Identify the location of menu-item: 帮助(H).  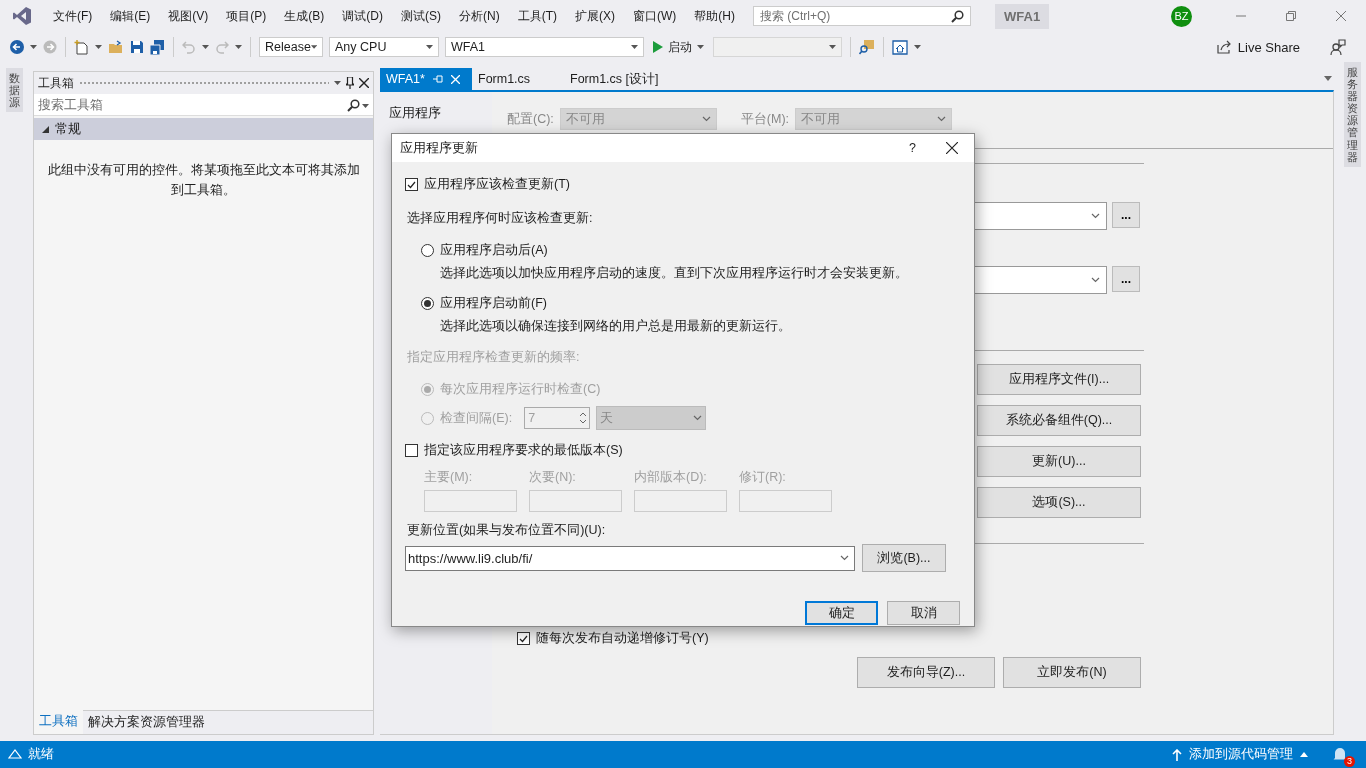
(714, 16).